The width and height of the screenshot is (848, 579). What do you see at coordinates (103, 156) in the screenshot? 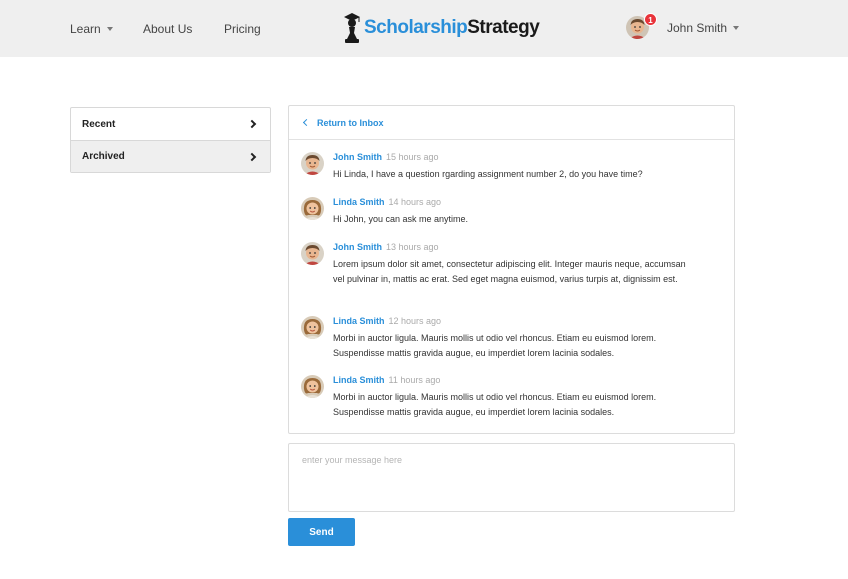
I see `sidebar-item-label: Archived` at bounding box center [103, 156].